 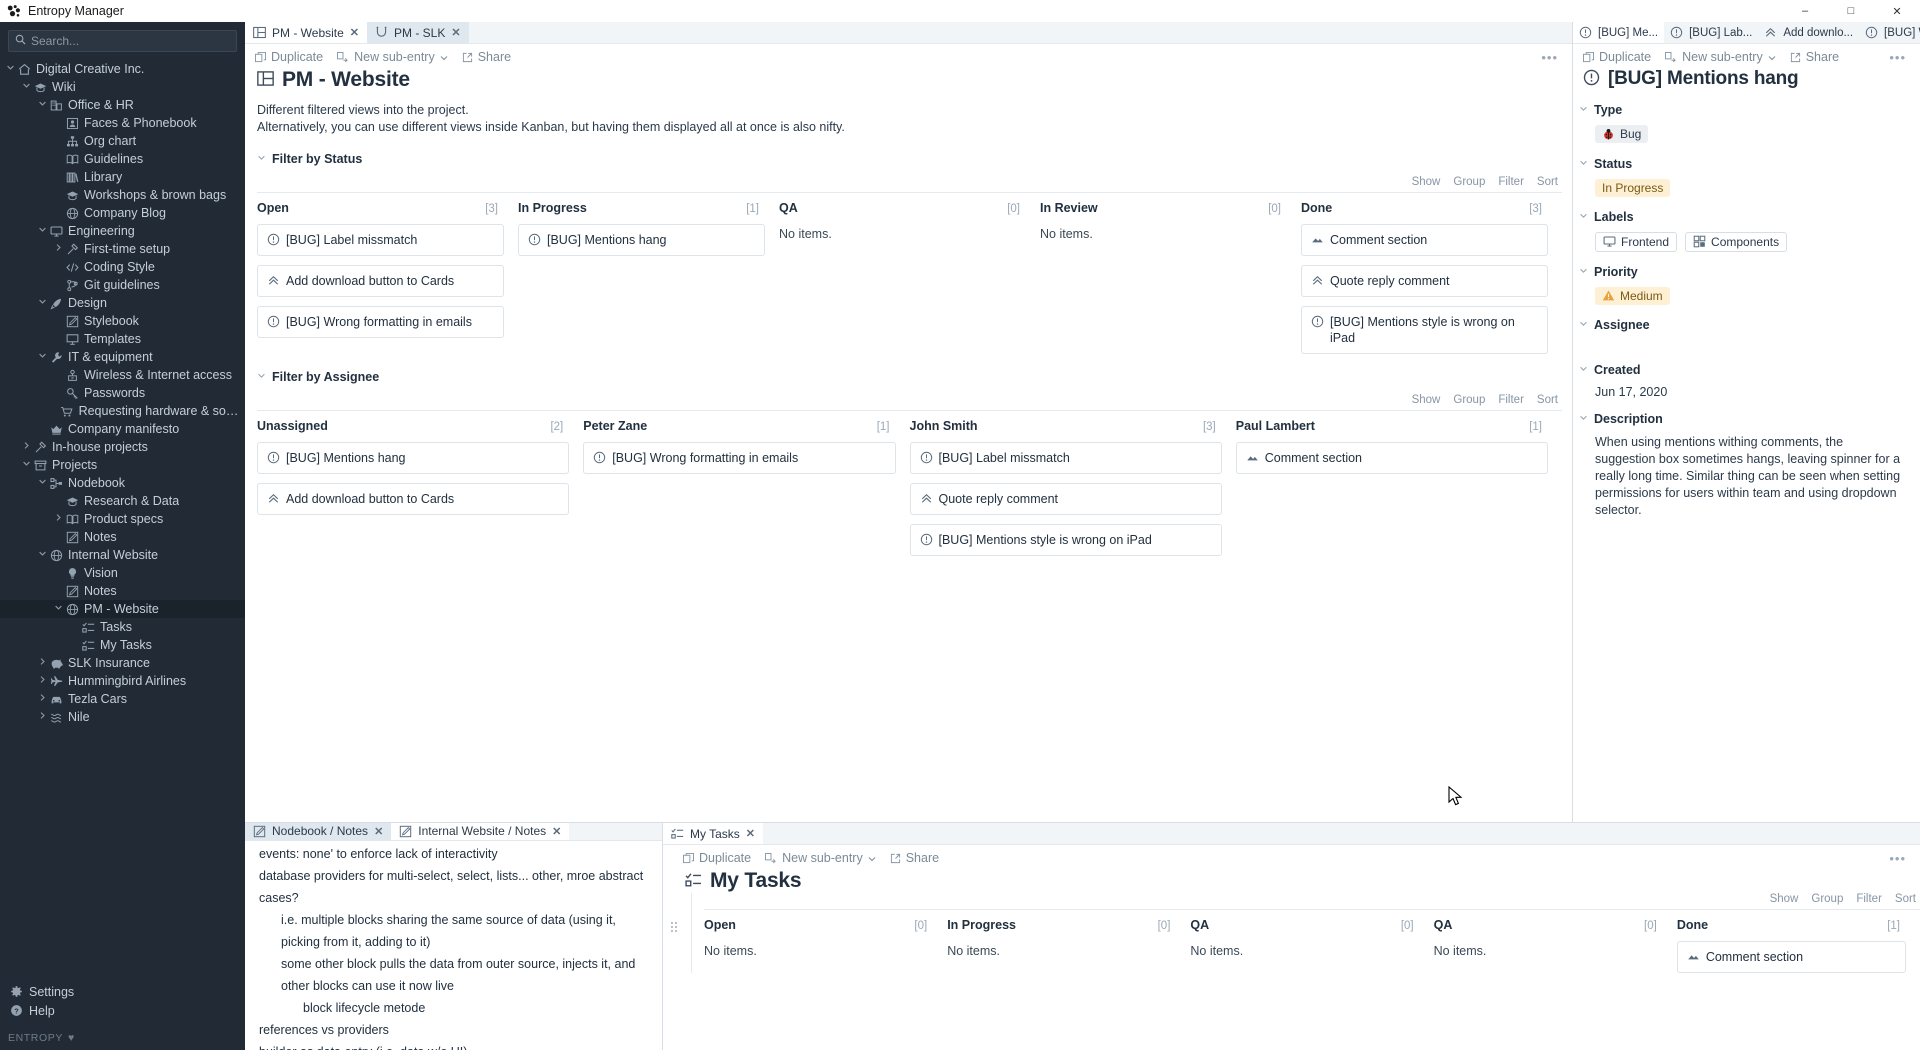 What do you see at coordinates (122, 195) in the screenshot?
I see `sidebar-item-workshops-brown-bags: Workshops & brown bags` at bounding box center [122, 195].